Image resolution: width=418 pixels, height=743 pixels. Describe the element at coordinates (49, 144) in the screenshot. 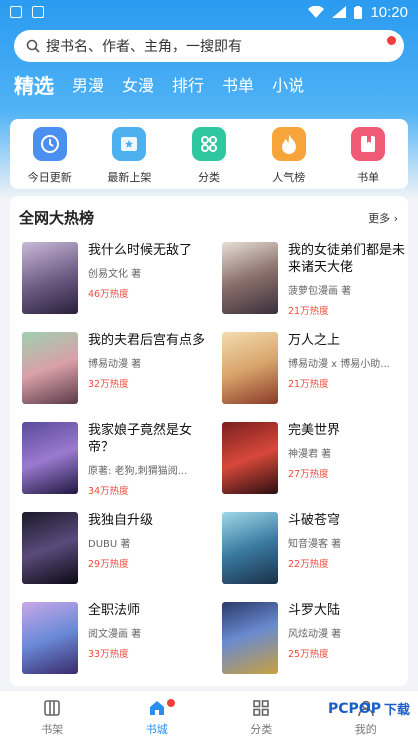

I see `clock-icon` at that location.